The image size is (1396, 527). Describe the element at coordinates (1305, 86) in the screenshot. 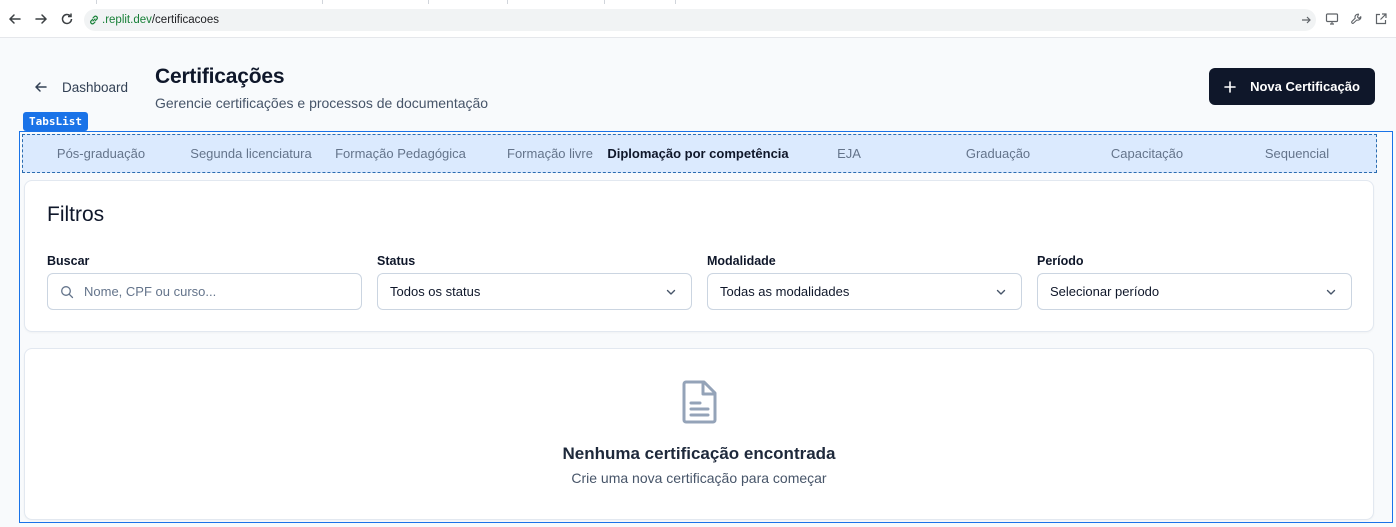

I see `new-certification-label: Nova Certificação` at that location.